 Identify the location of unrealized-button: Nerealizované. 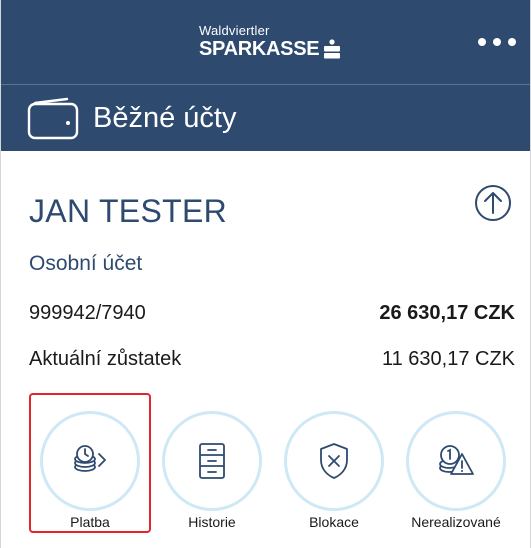
(456, 470).